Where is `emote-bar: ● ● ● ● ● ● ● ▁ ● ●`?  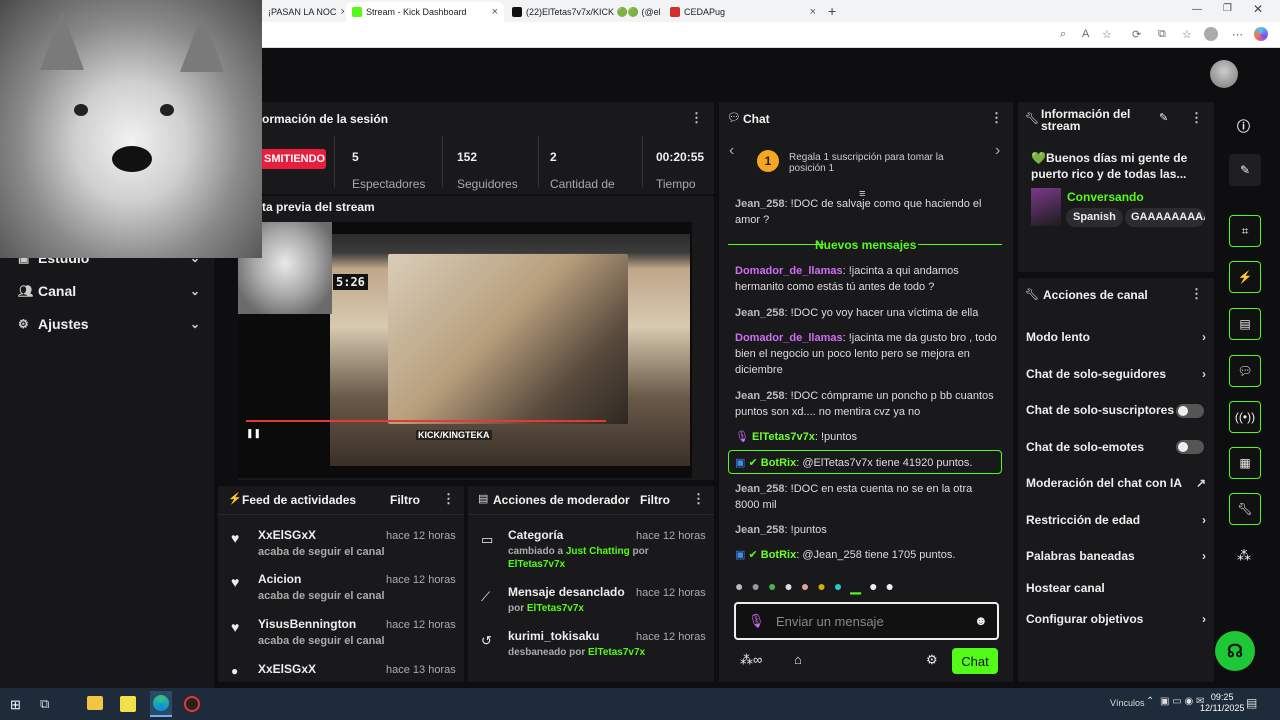 emote-bar: ● ● ● ● ● ● ● ▁ ● ● is located at coordinates (866, 588).